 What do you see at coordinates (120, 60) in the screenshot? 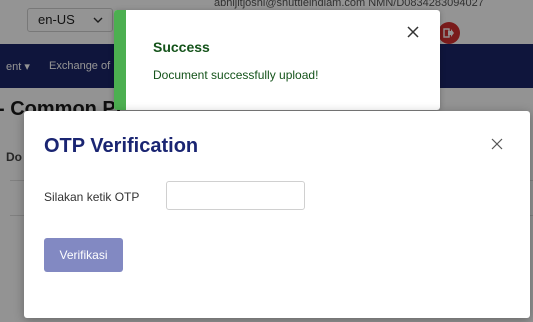
I see `toast-accent-bar` at bounding box center [120, 60].